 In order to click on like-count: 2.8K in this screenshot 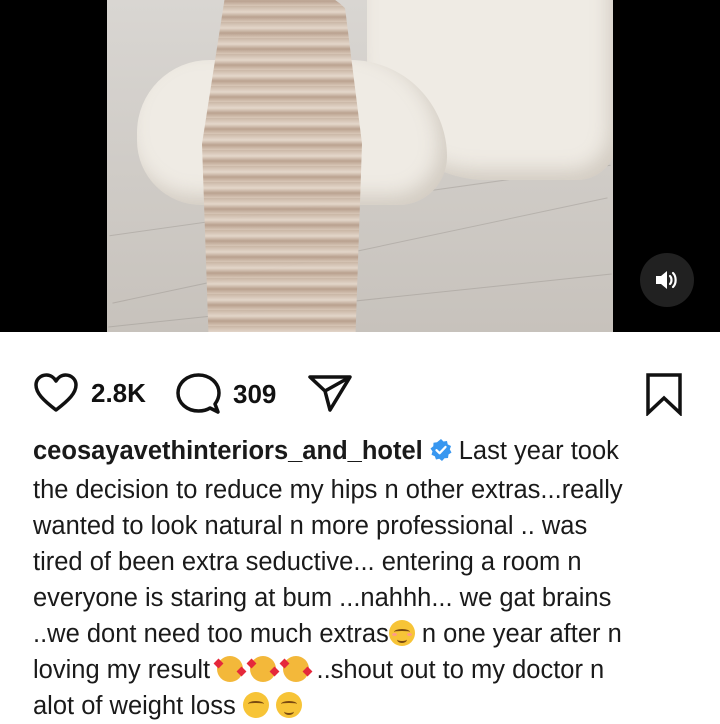, I will do `click(118, 393)`.